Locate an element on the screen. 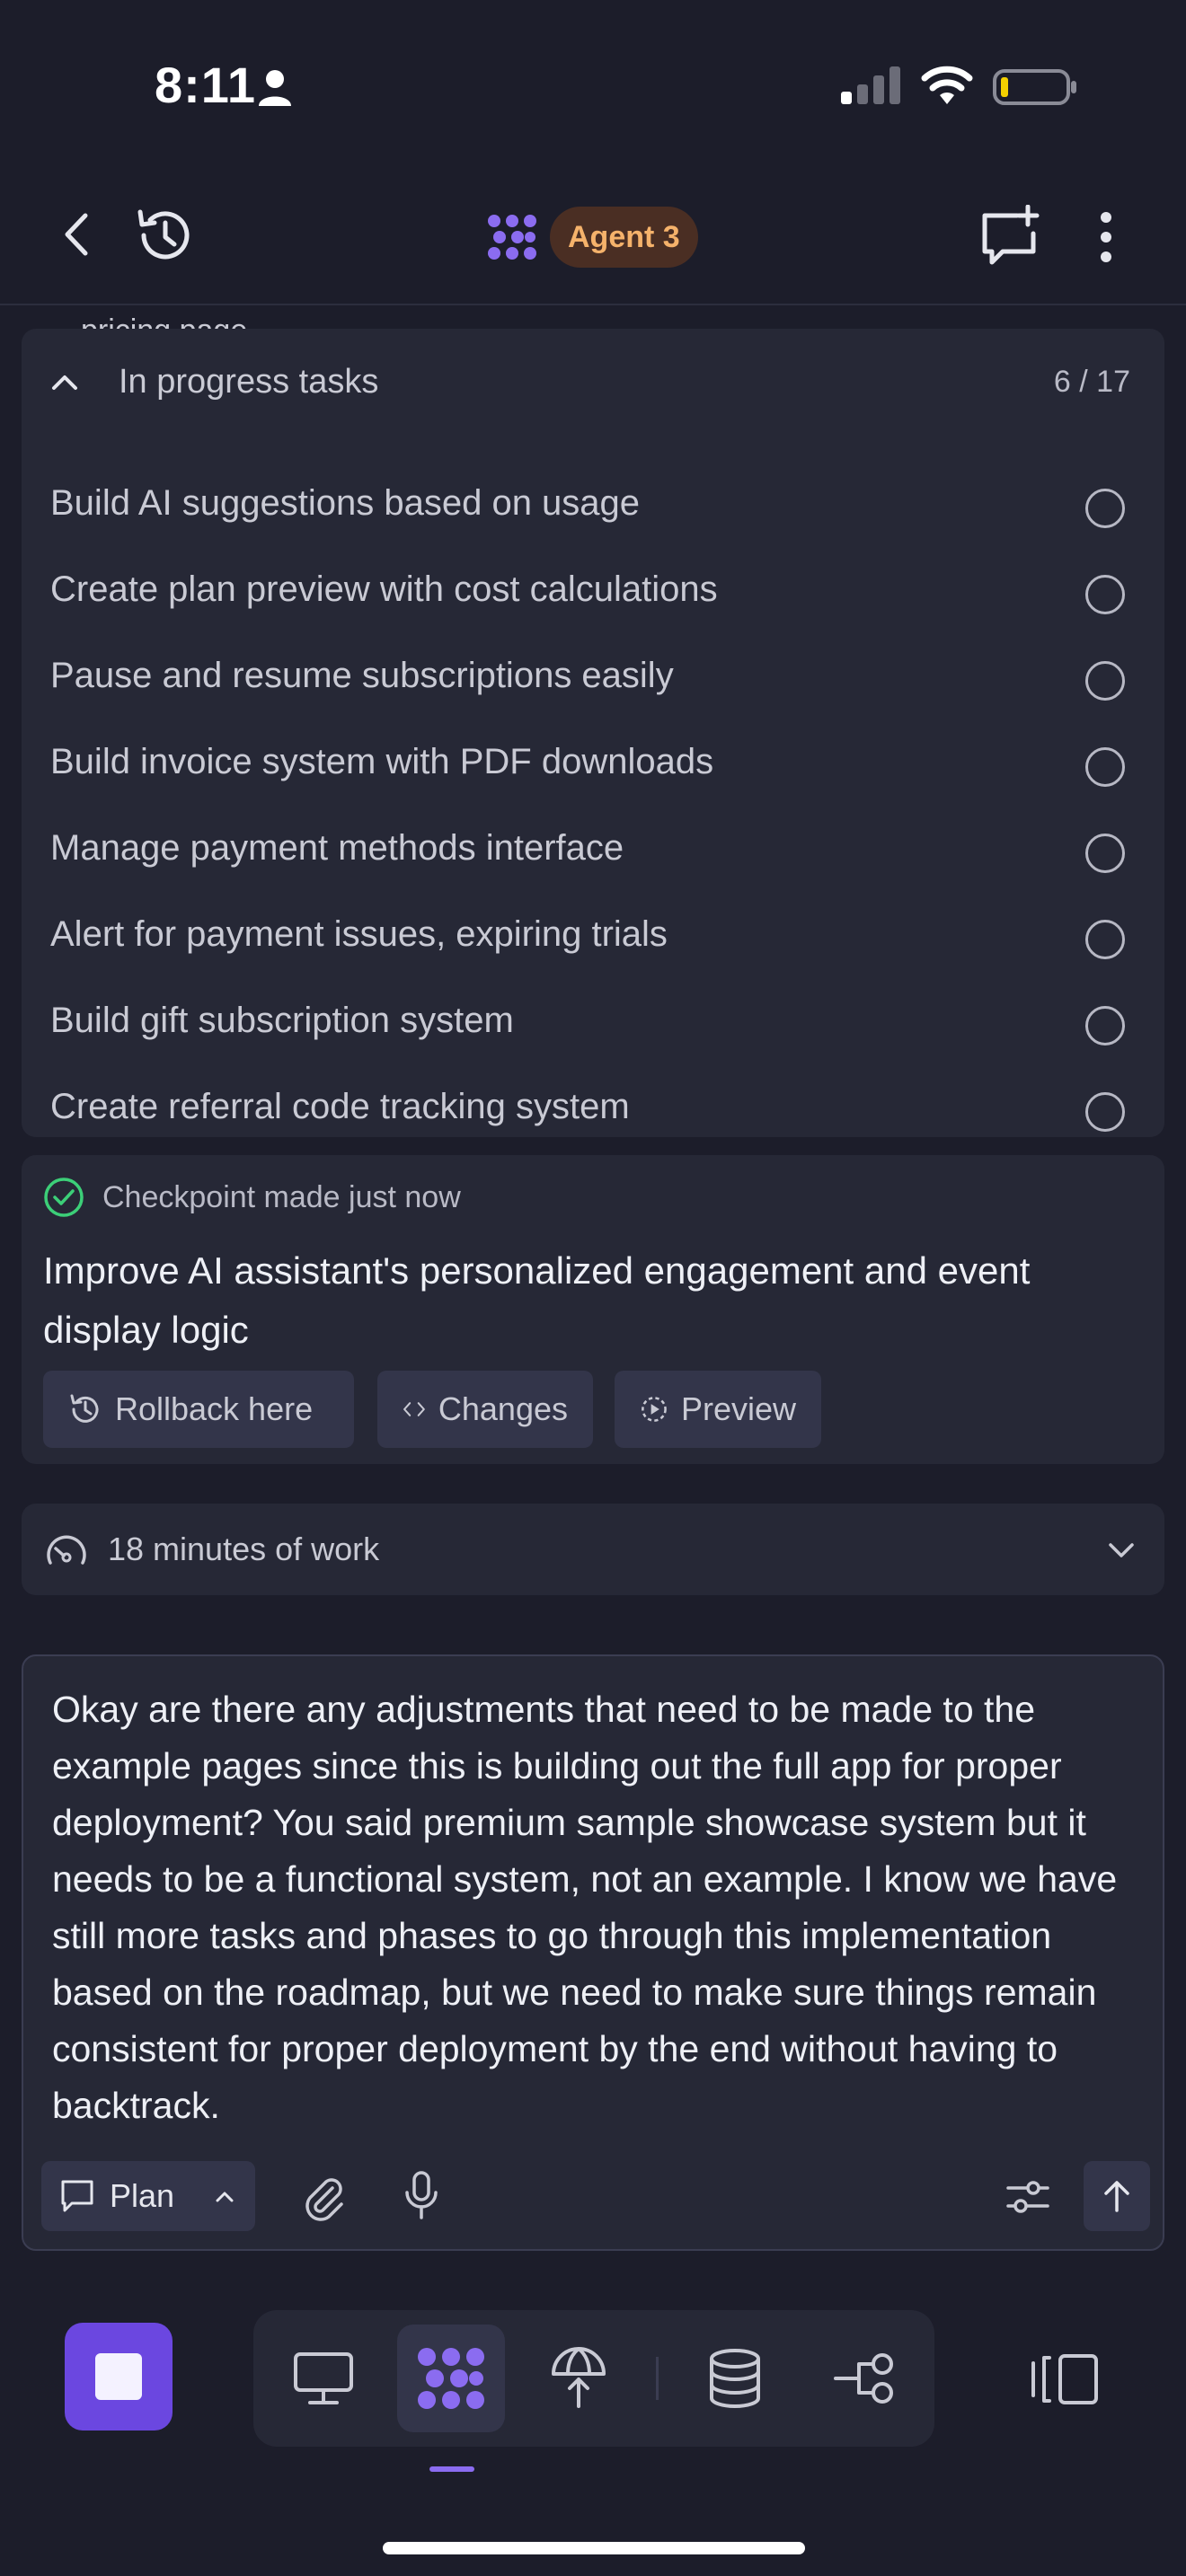 This screenshot has width=1186, height=2576. rollback-label: Rollback here is located at coordinates (214, 1408).